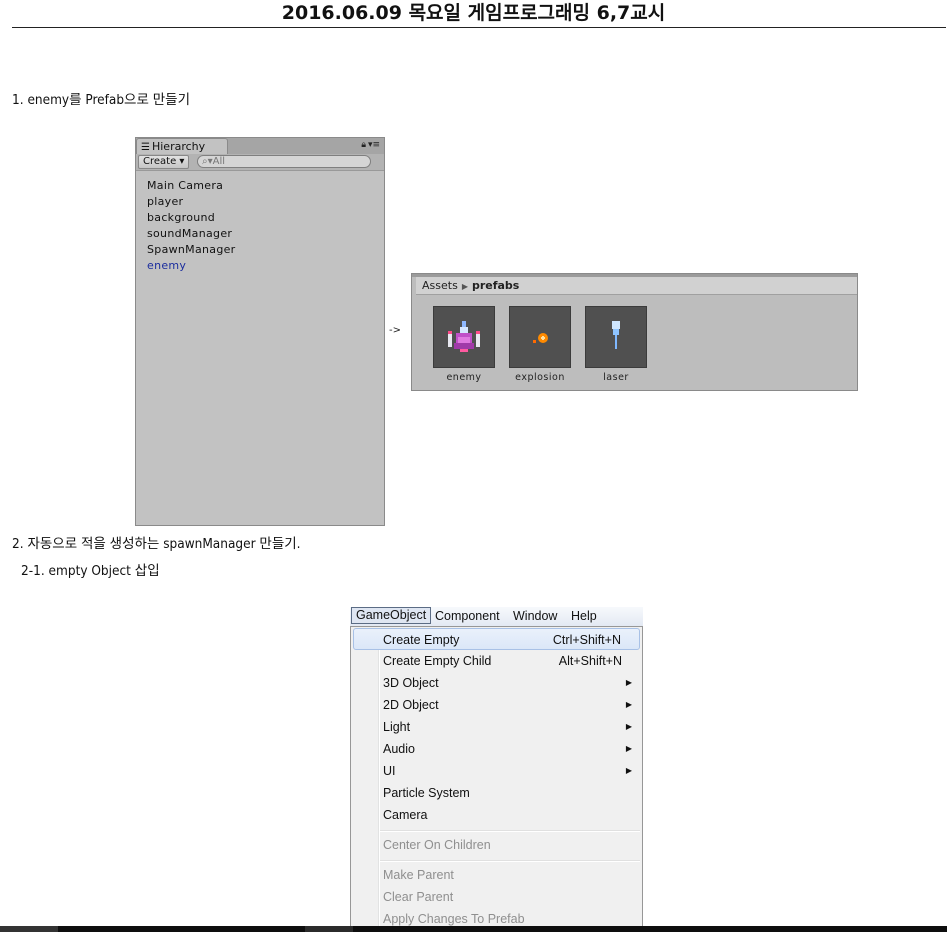 The height and width of the screenshot is (932, 947). What do you see at coordinates (426, 793) in the screenshot?
I see `menu-item-label: Particle System` at bounding box center [426, 793].